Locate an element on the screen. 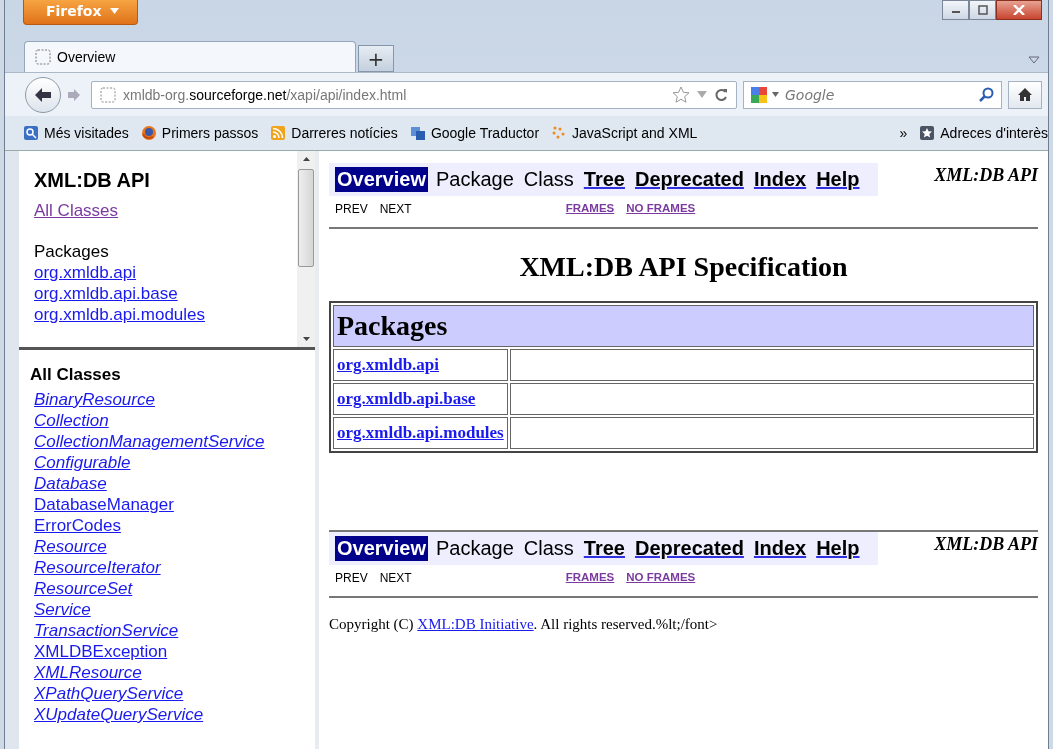 This screenshot has width=1053, height=749. classes-heading: All Classes is located at coordinates (76, 375).